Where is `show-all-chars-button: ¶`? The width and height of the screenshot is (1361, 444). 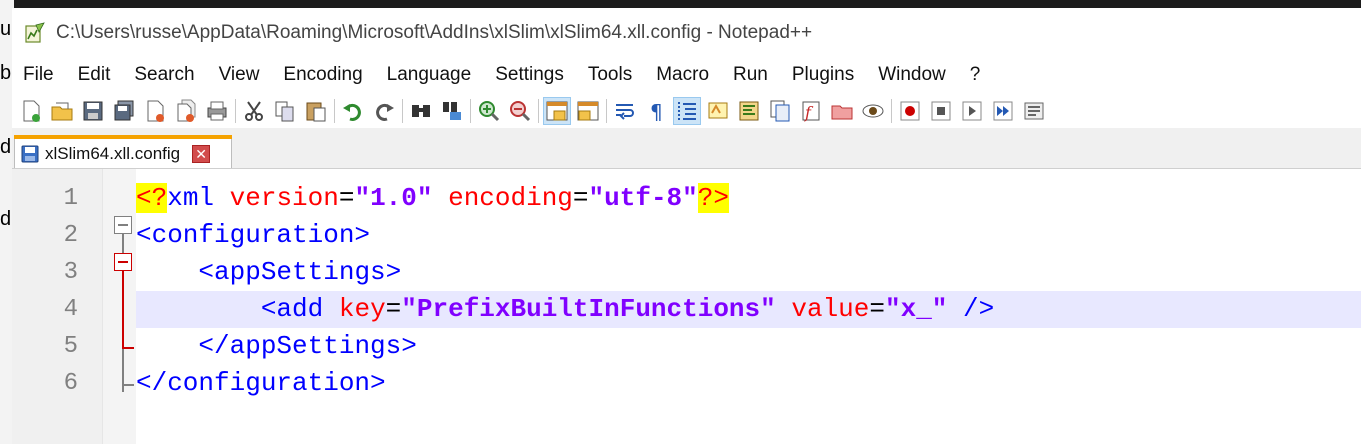
show-all-chars-button: ¶ is located at coordinates (656, 111).